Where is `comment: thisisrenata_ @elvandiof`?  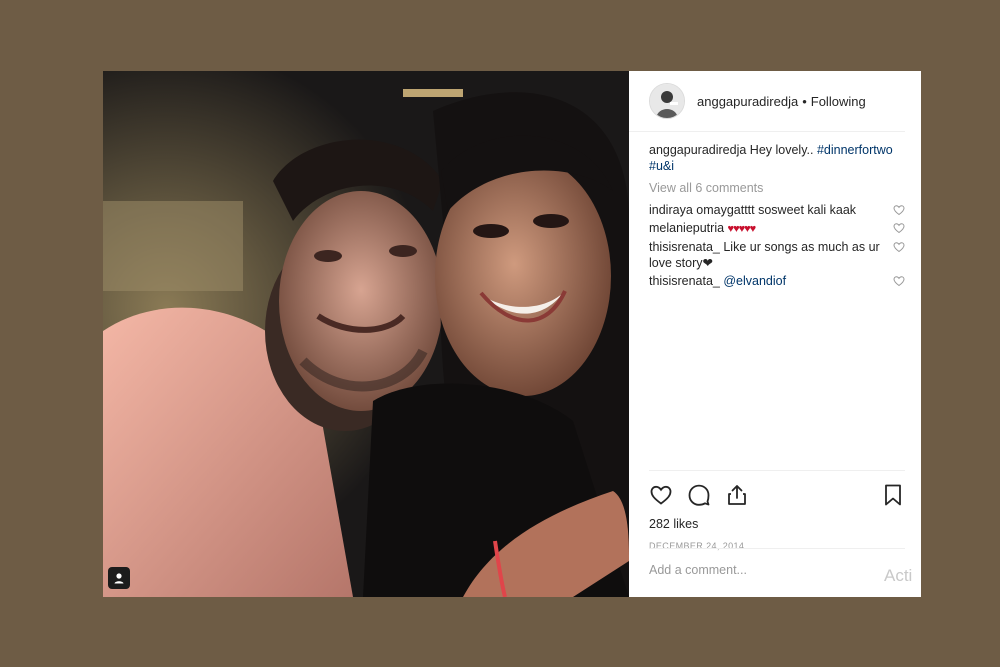 comment: thisisrenata_ @elvandiof is located at coordinates (777, 281).